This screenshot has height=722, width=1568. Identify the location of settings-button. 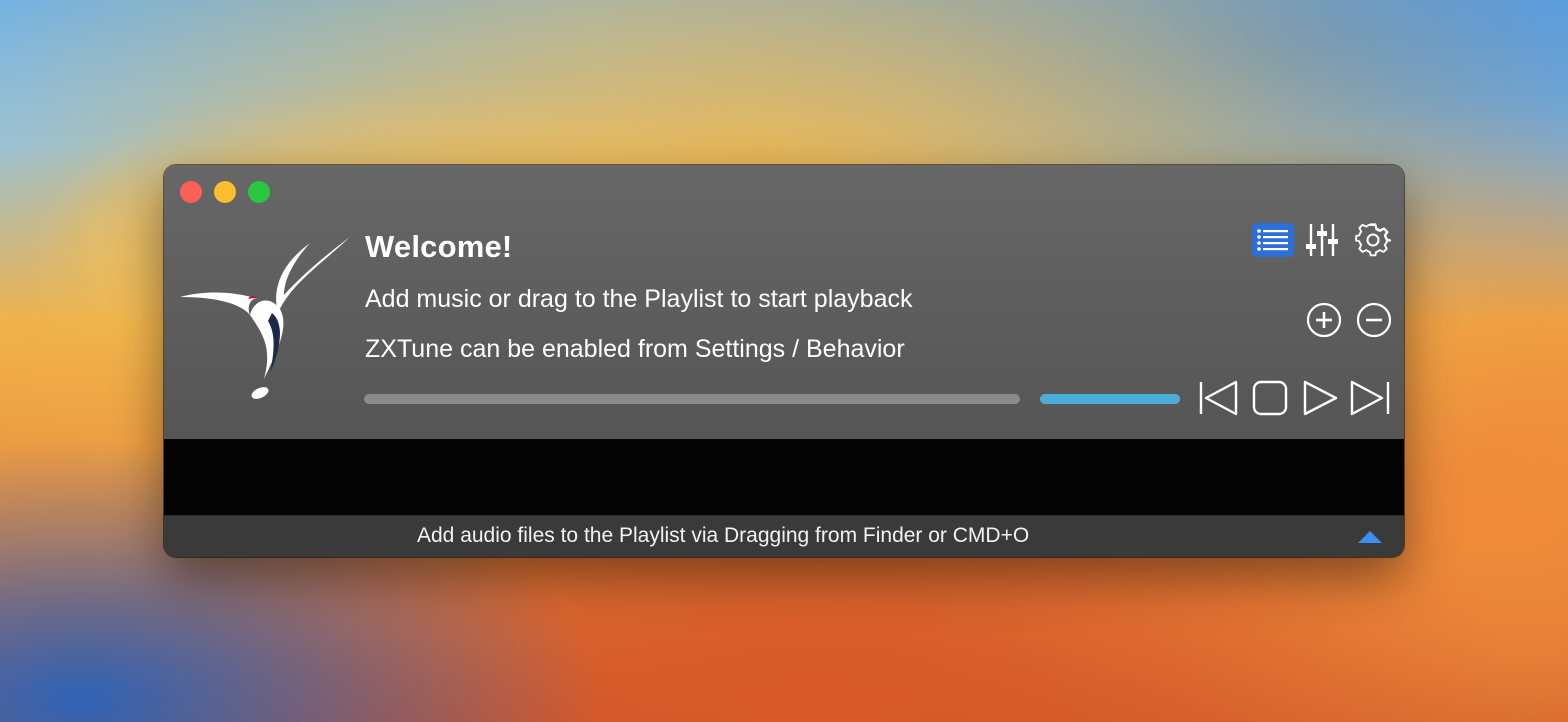
(1373, 240).